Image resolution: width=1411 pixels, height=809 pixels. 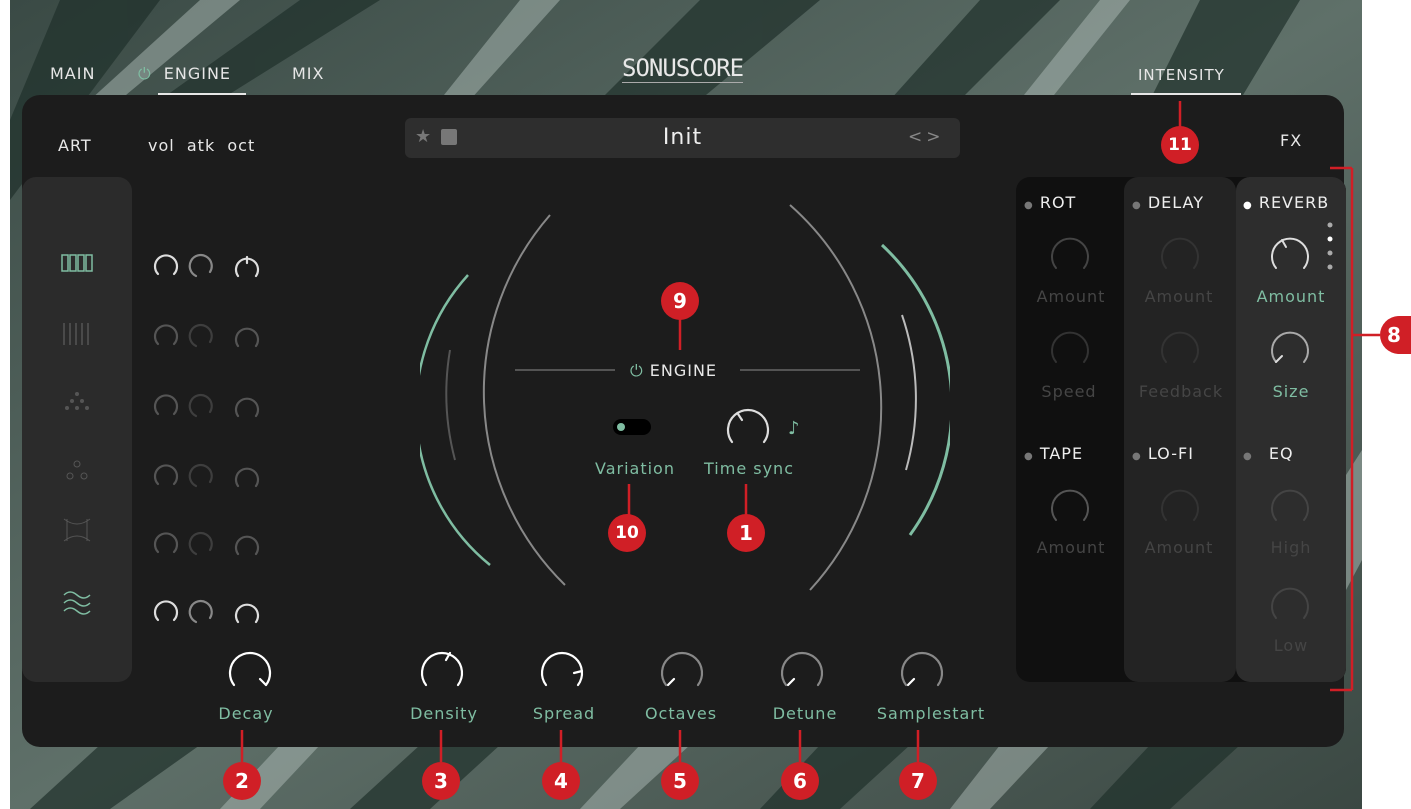 What do you see at coordinates (680, 301) in the screenshot?
I see `callout-badge-9: 9` at bounding box center [680, 301].